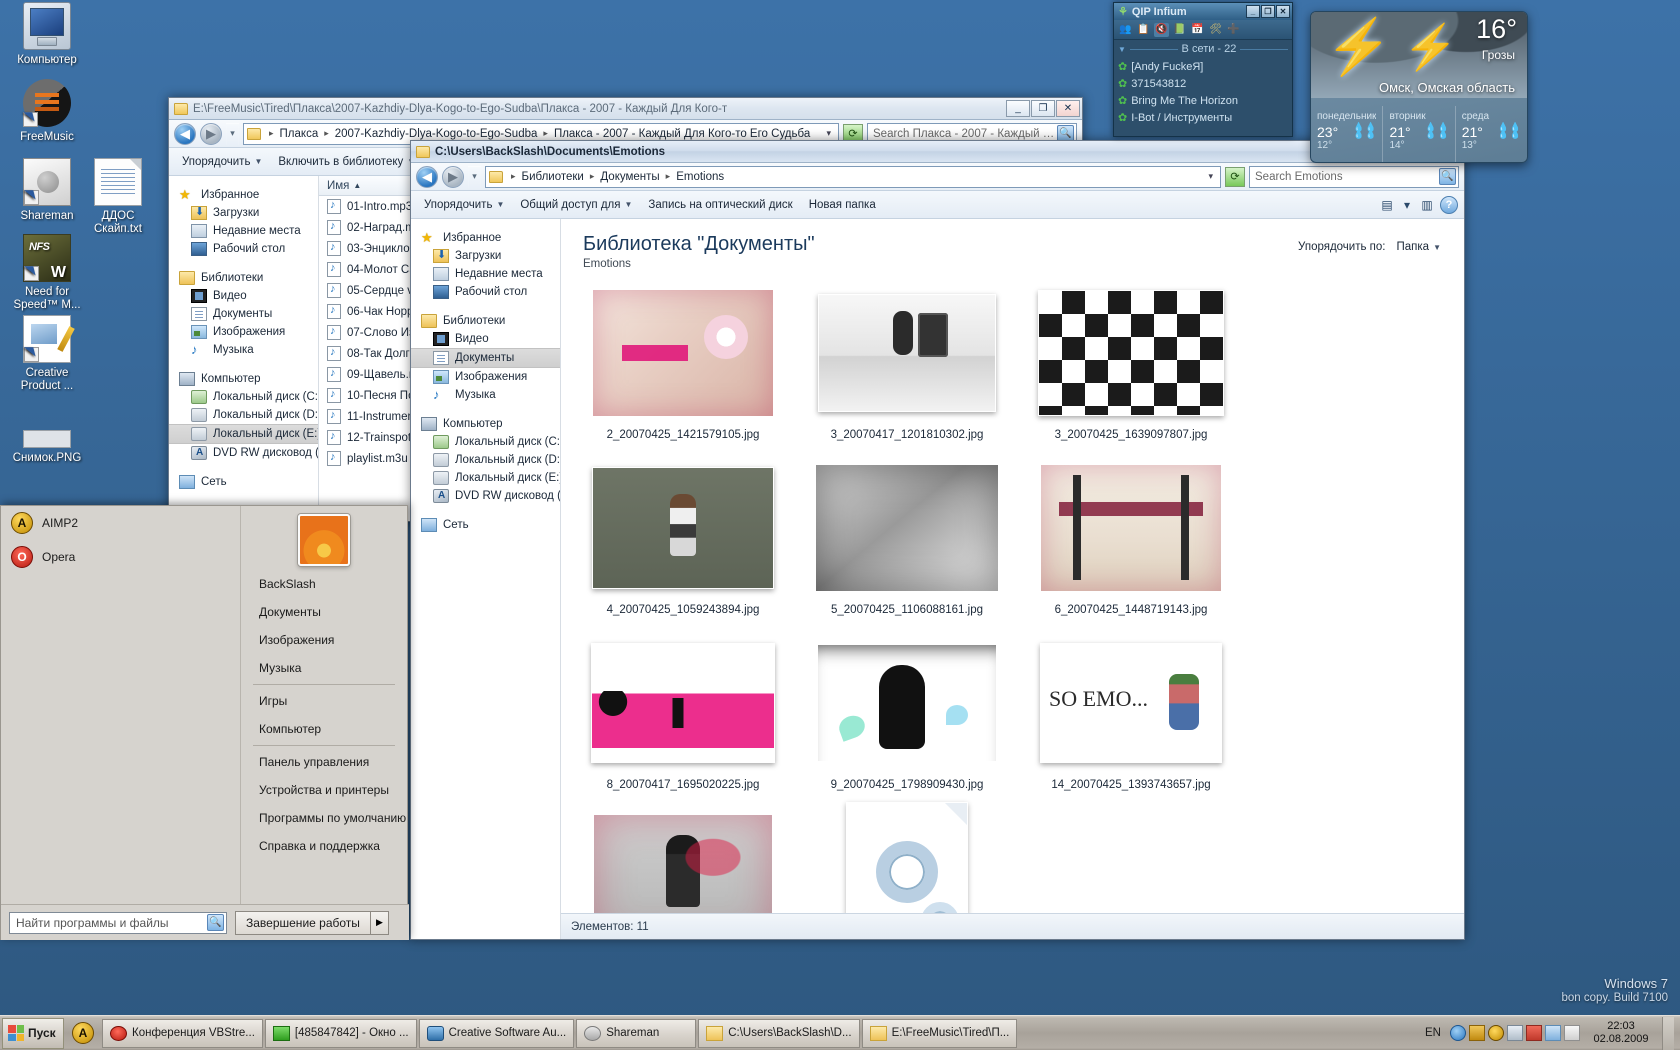  What do you see at coordinates (1125, 30) in the screenshot?
I see `contacts-icon: 👥` at bounding box center [1125, 30].